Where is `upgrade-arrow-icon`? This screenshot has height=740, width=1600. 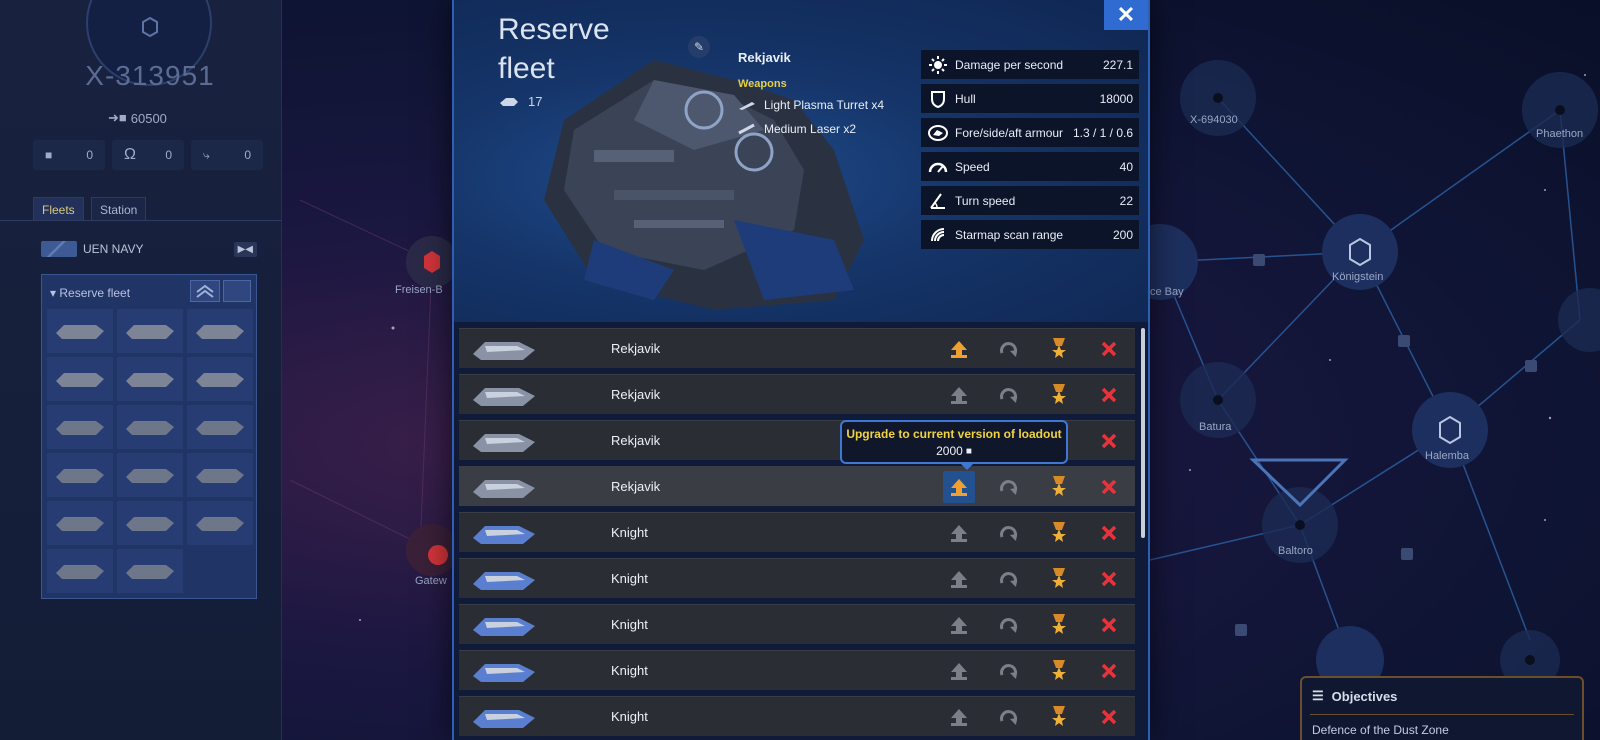 upgrade-arrow-icon is located at coordinates (959, 395).